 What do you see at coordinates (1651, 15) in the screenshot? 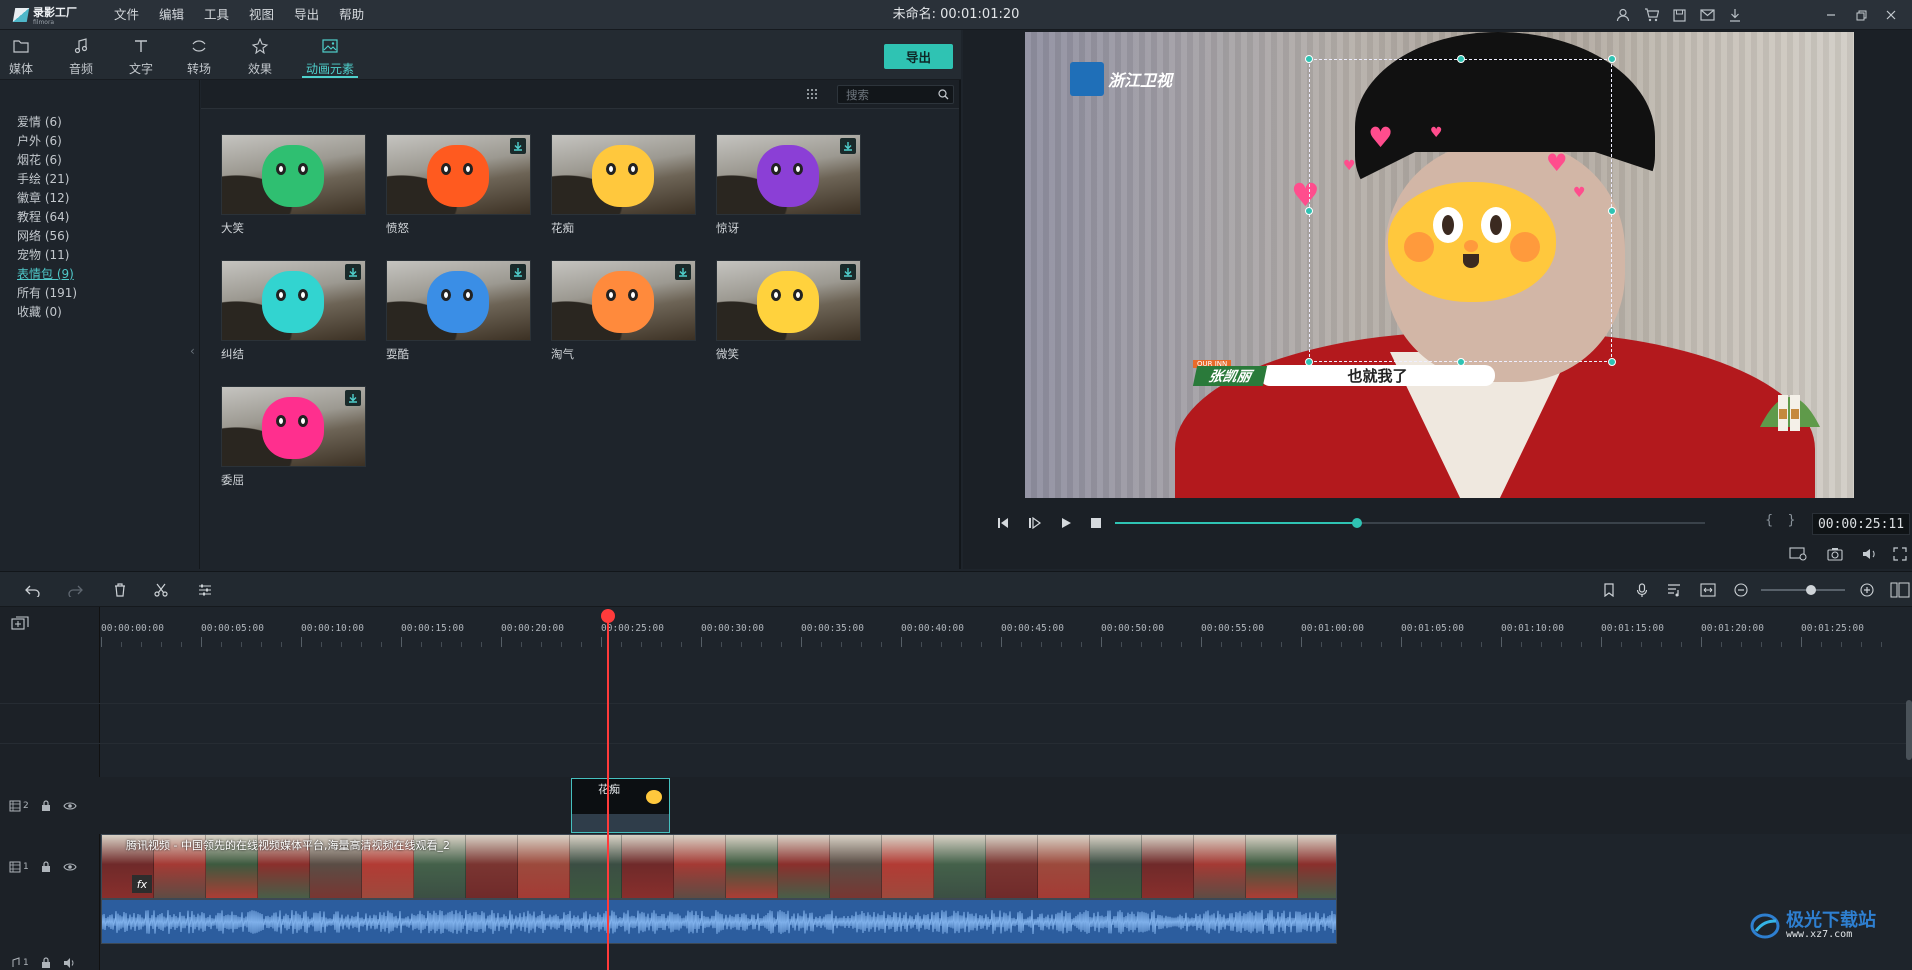
I see `cart-icon` at bounding box center [1651, 15].